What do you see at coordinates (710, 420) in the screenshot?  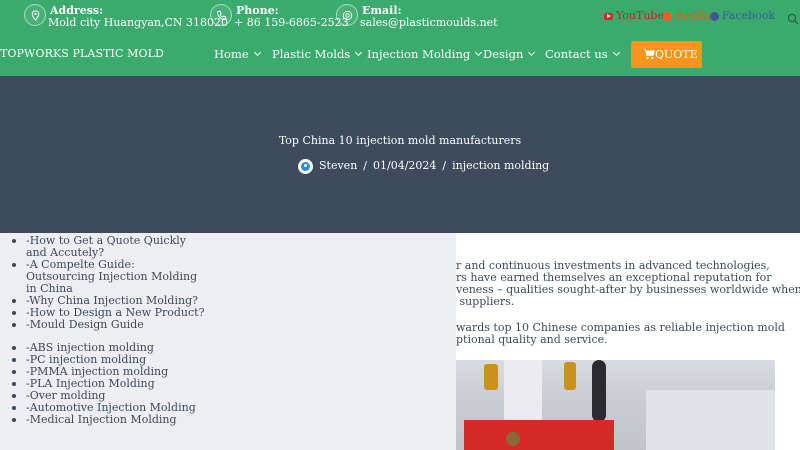 I see `background-area` at bounding box center [710, 420].